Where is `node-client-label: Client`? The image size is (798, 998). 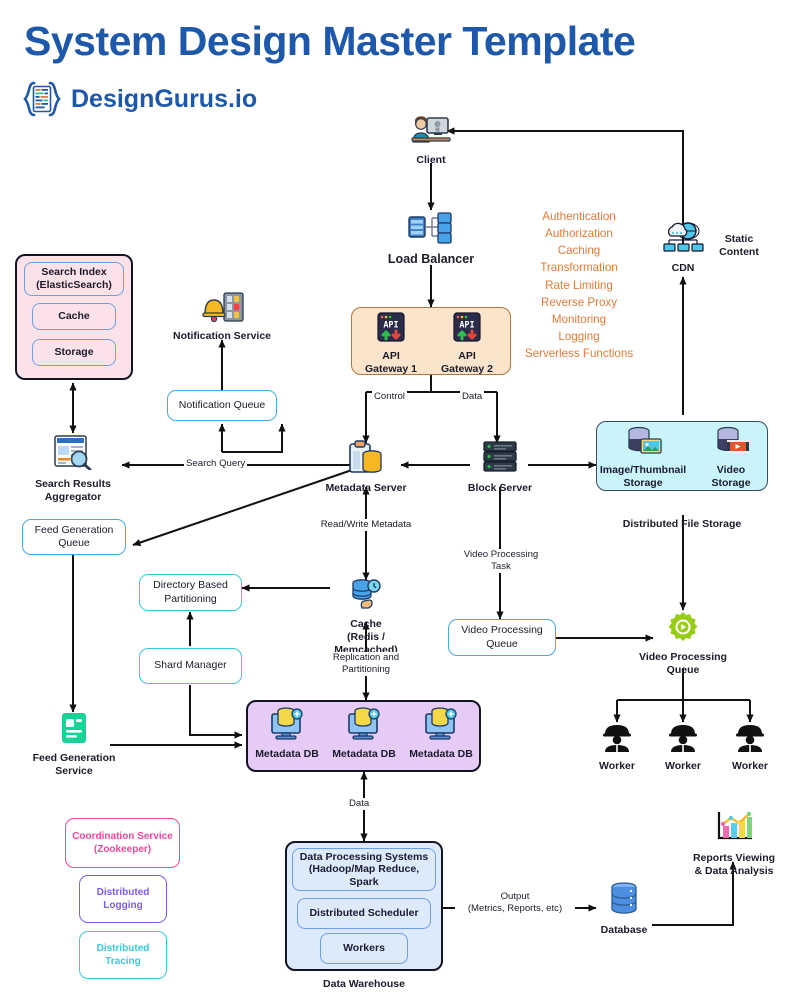 node-client-label: Client is located at coordinates (431, 160).